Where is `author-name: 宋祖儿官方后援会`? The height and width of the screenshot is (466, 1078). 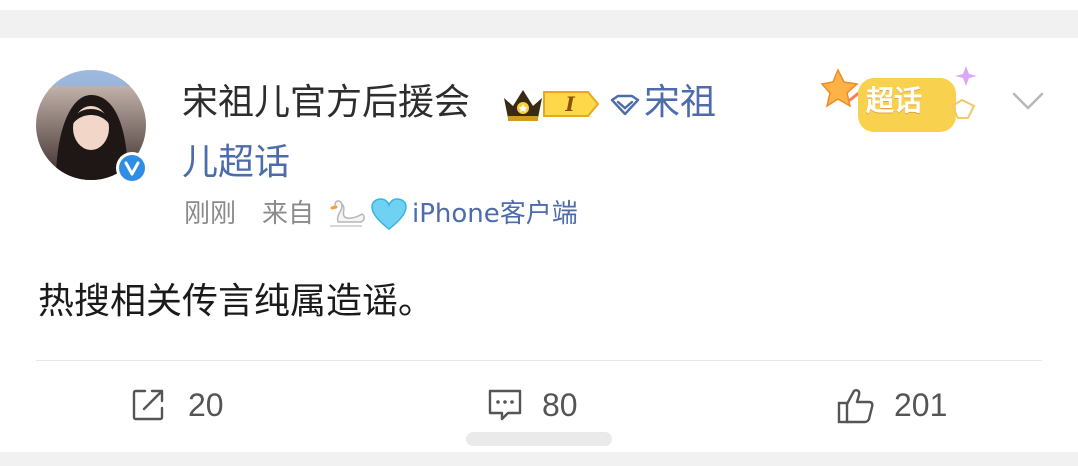 author-name: 宋祖儿官方后援会 is located at coordinates (326, 103).